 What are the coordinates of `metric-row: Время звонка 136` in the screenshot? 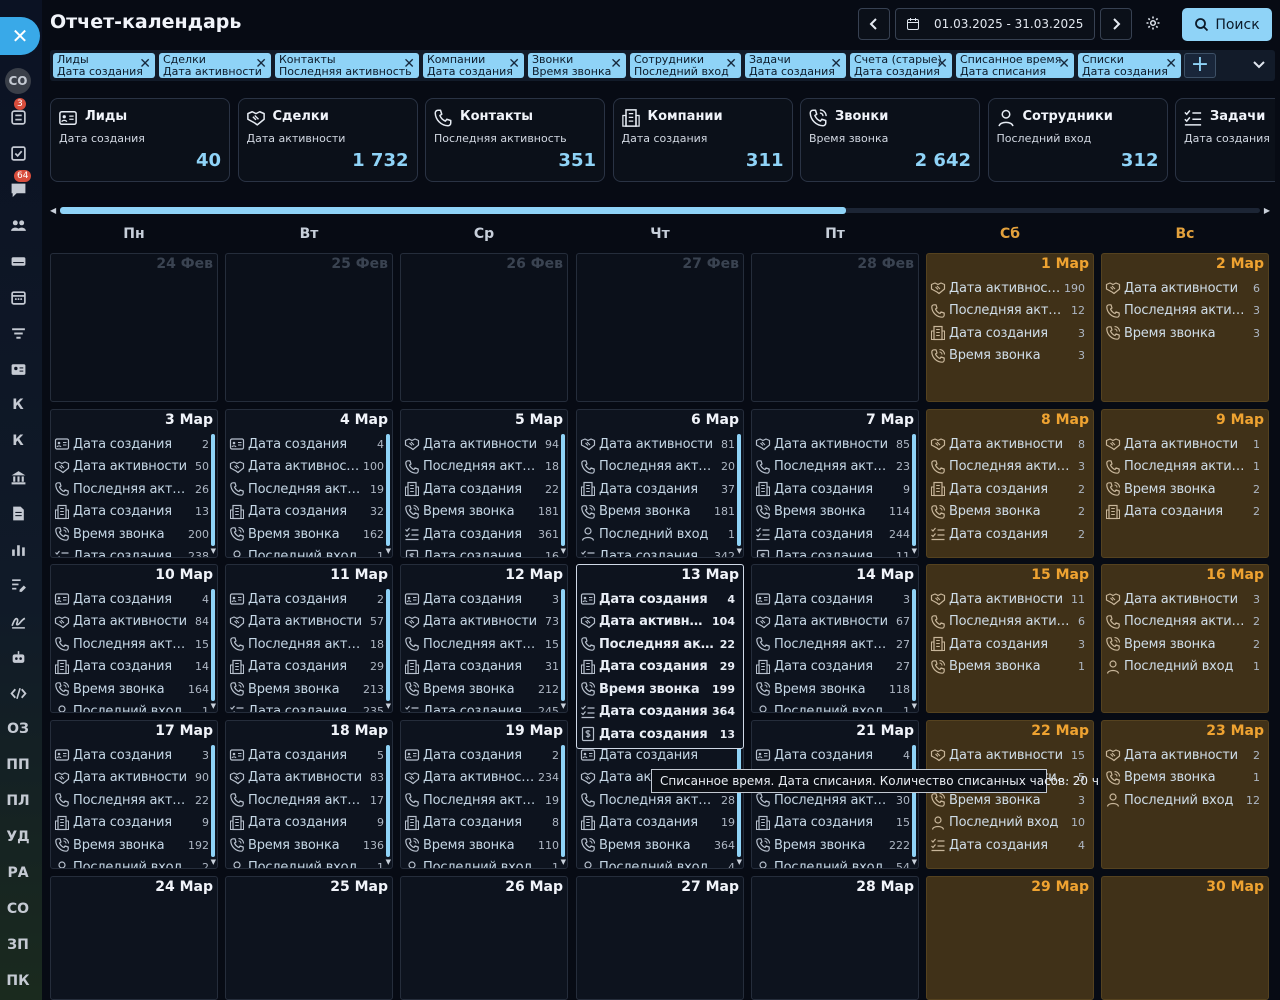 It's located at (306, 845).